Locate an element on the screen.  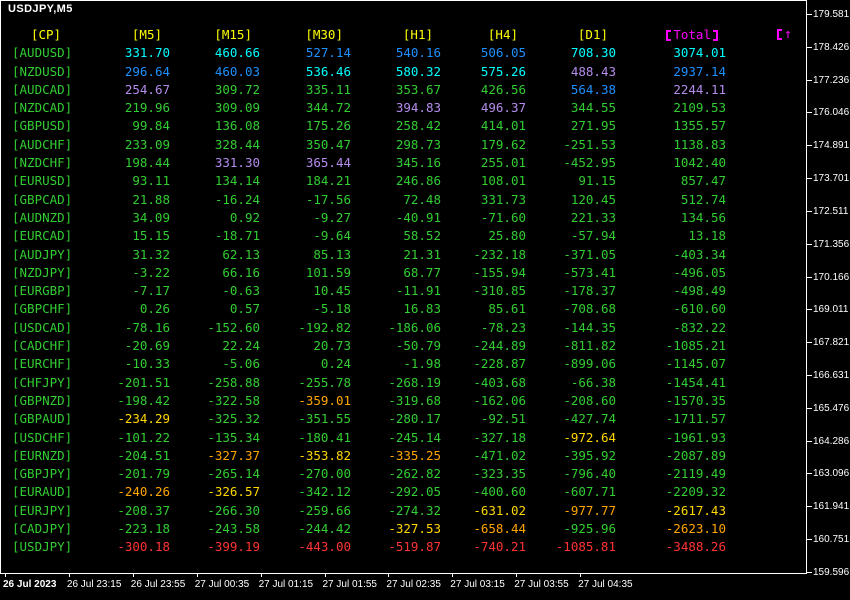
value-cell: 254.67 is located at coordinates (147, 89).